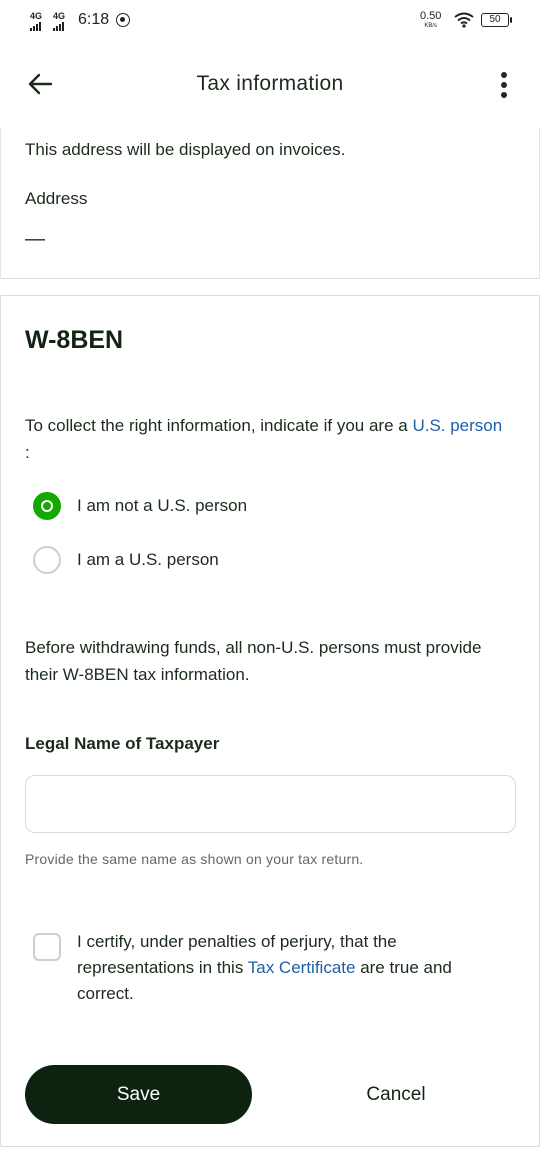  What do you see at coordinates (59, 16) in the screenshot?
I see `network-type-2: 4G` at bounding box center [59, 16].